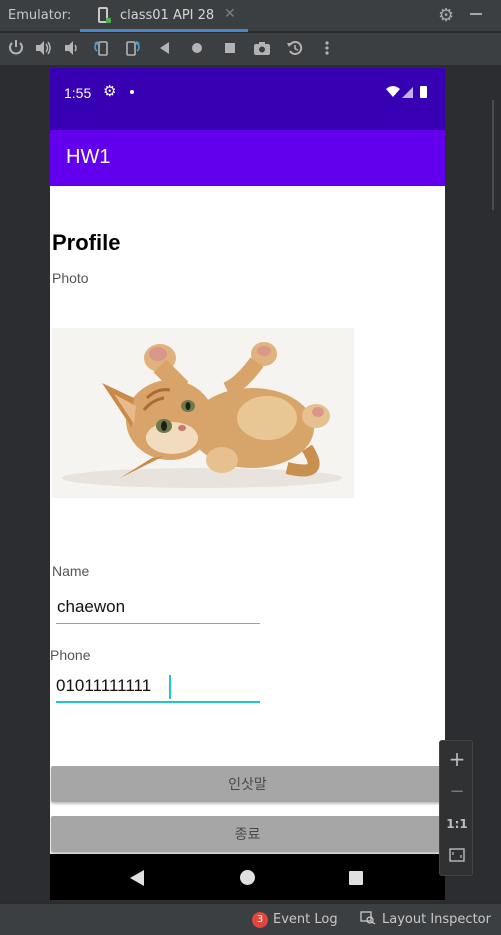 This screenshot has width=501, height=935. Describe the element at coordinates (250, 16) in the screenshot. I see `emulator-header: Emulator: class01 API 28 ✕ ⚙` at that location.